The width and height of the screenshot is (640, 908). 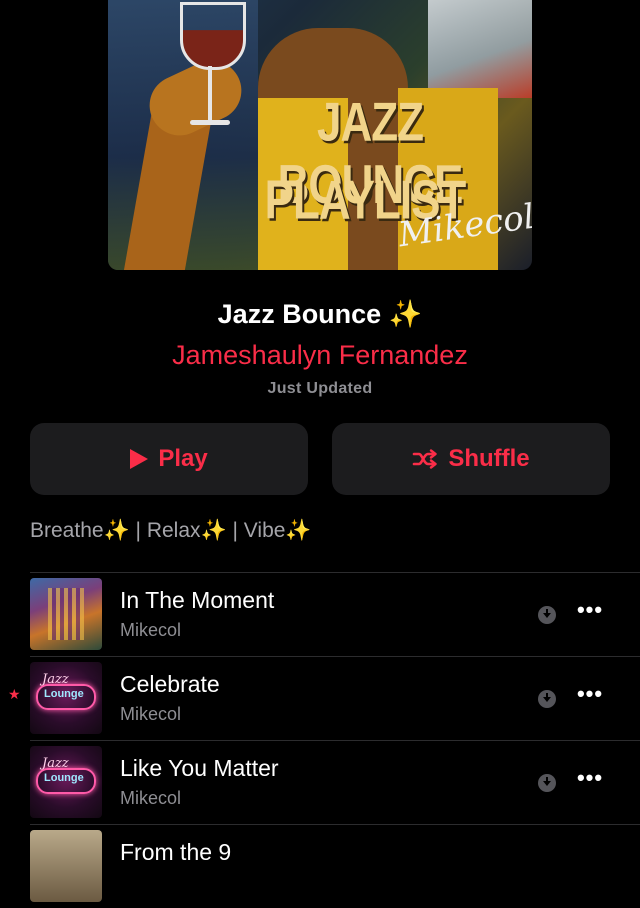 I want to click on track-row: From the 9, so click(x=320, y=866).